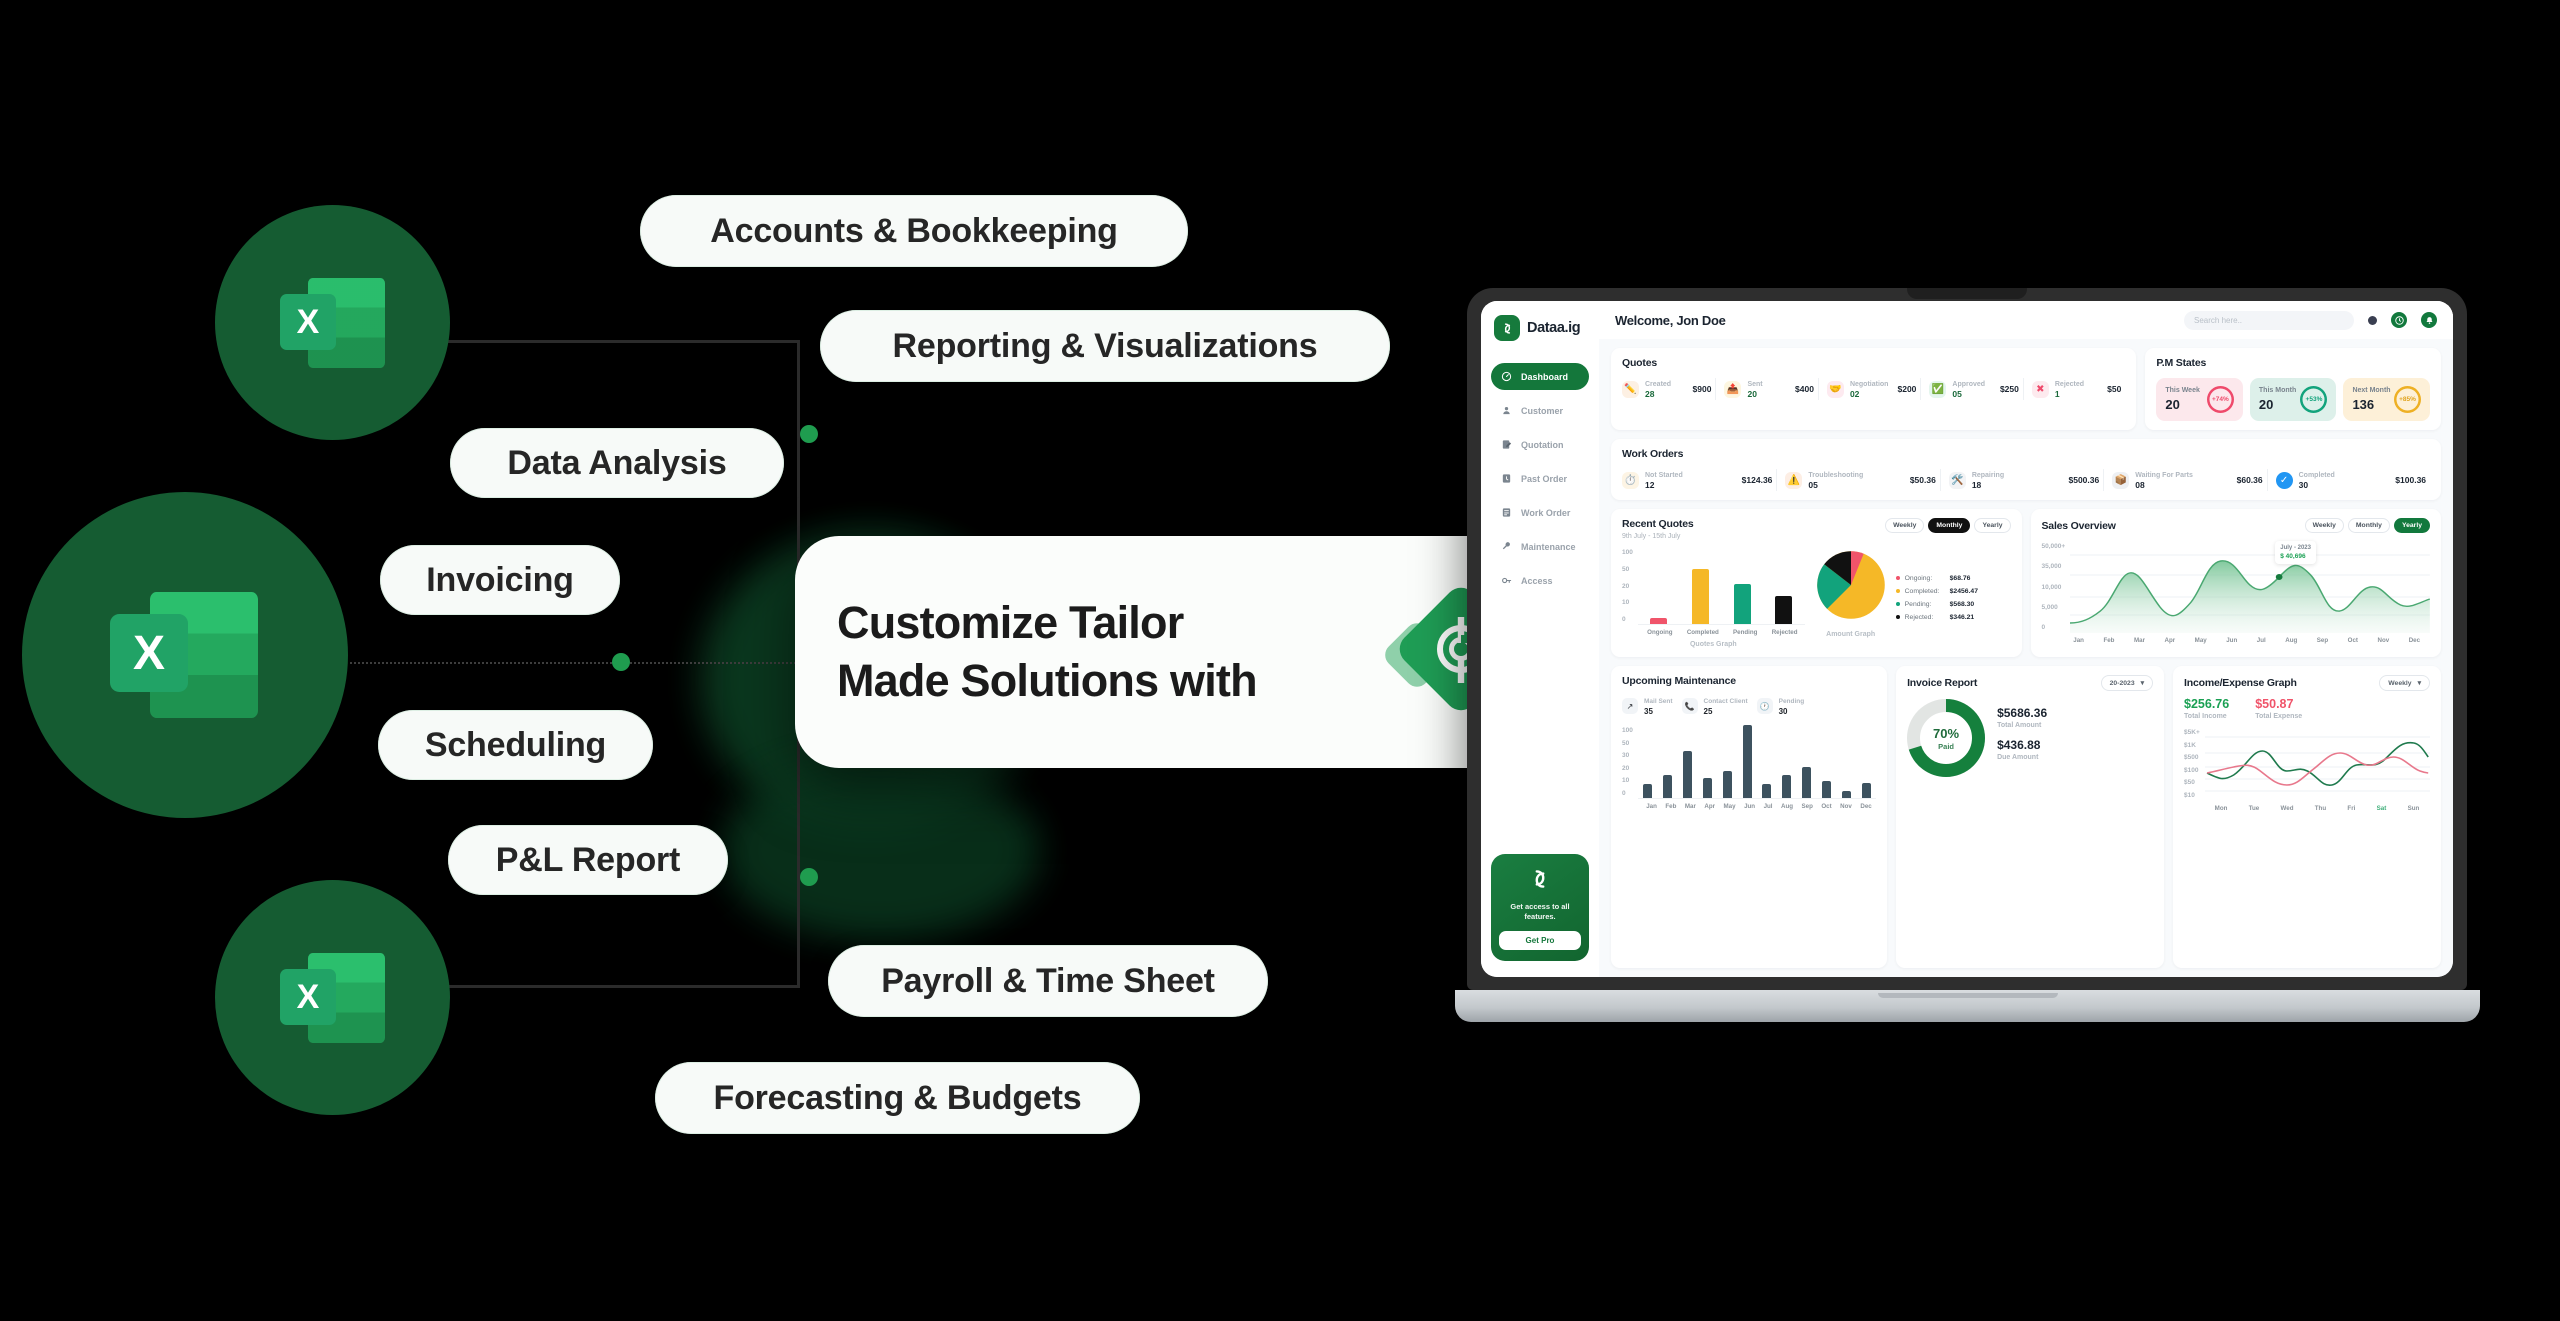 The image size is (2560, 1321). I want to click on stat-count: 12, so click(1650, 485).